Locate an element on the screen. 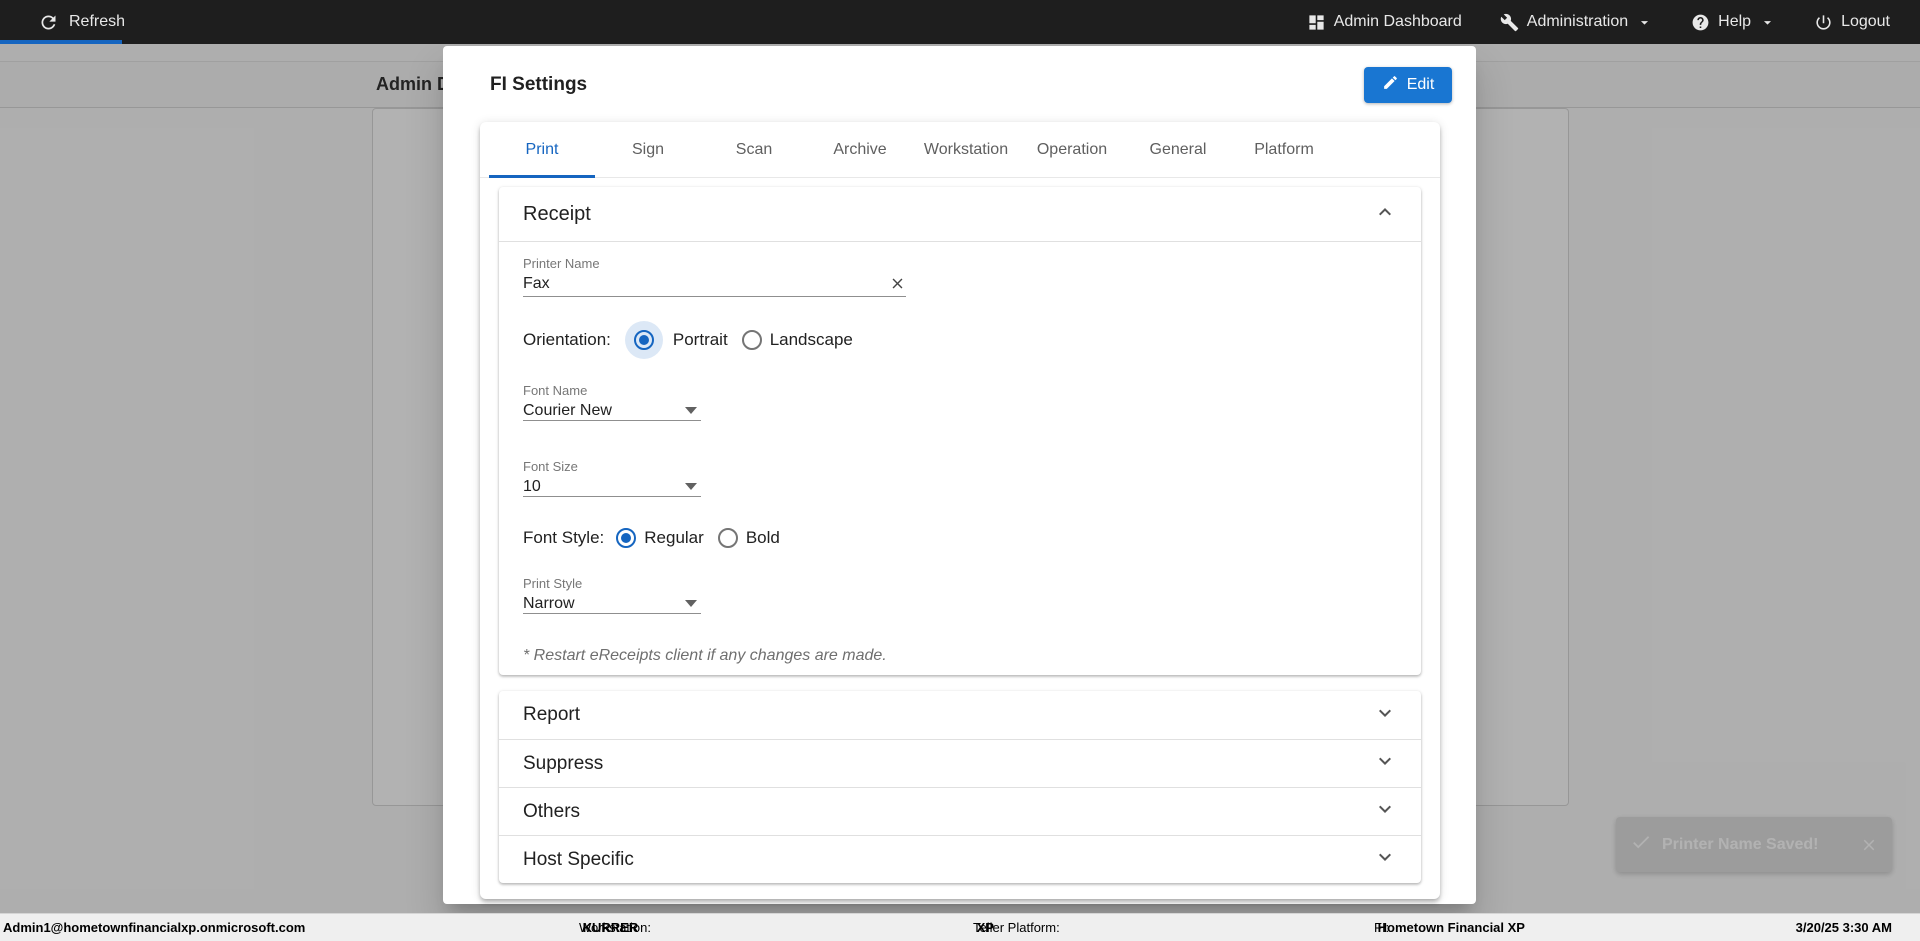 Image resolution: width=1920 pixels, height=941 pixels. nav-label: Administration is located at coordinates (1577, 21).